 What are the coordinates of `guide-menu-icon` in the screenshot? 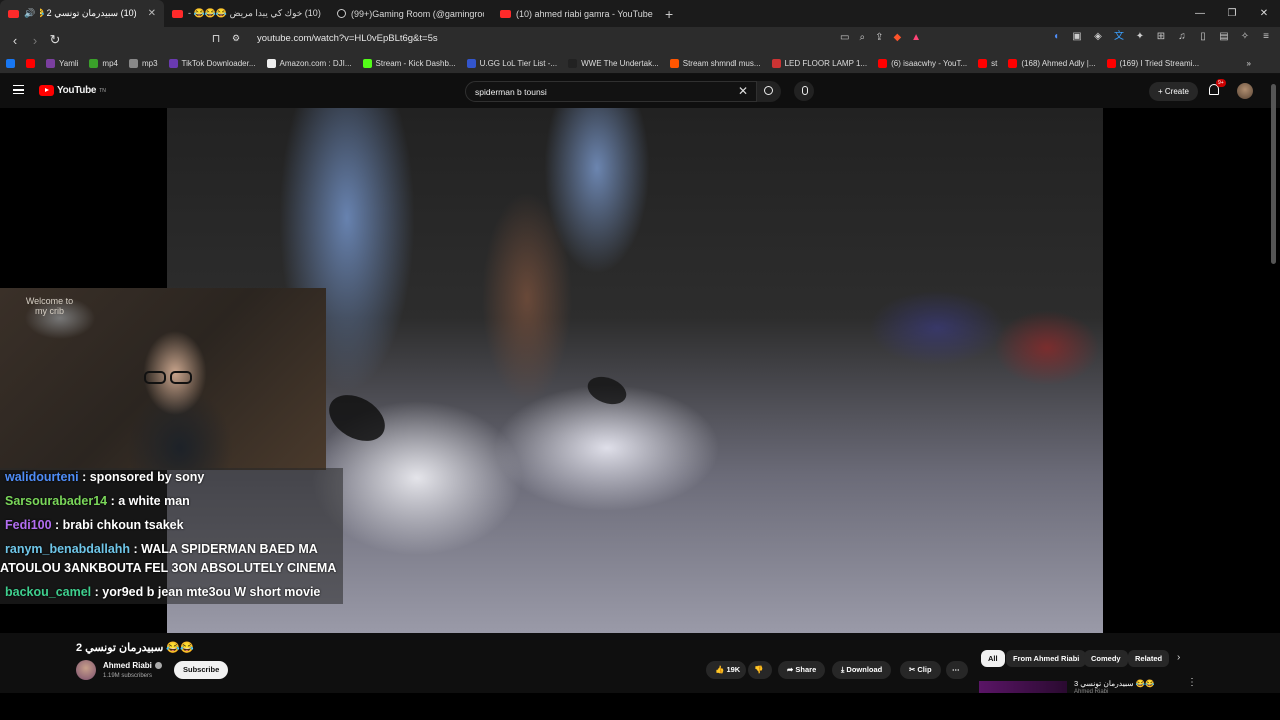 It's located at (18, 89).